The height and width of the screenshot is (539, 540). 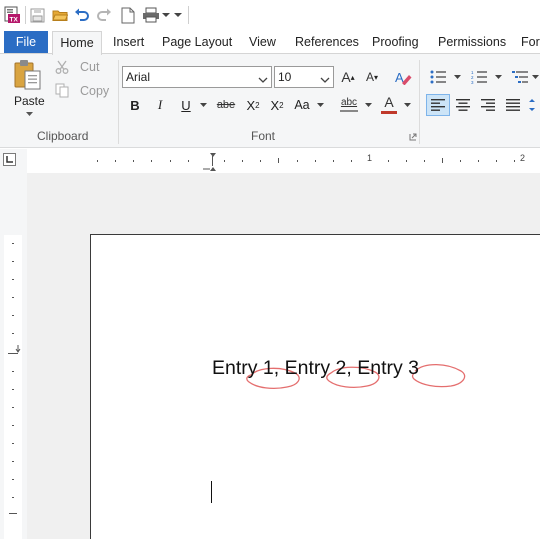 I want to click on shrink-font-icon: A ▾, so click(x=372, y=77).